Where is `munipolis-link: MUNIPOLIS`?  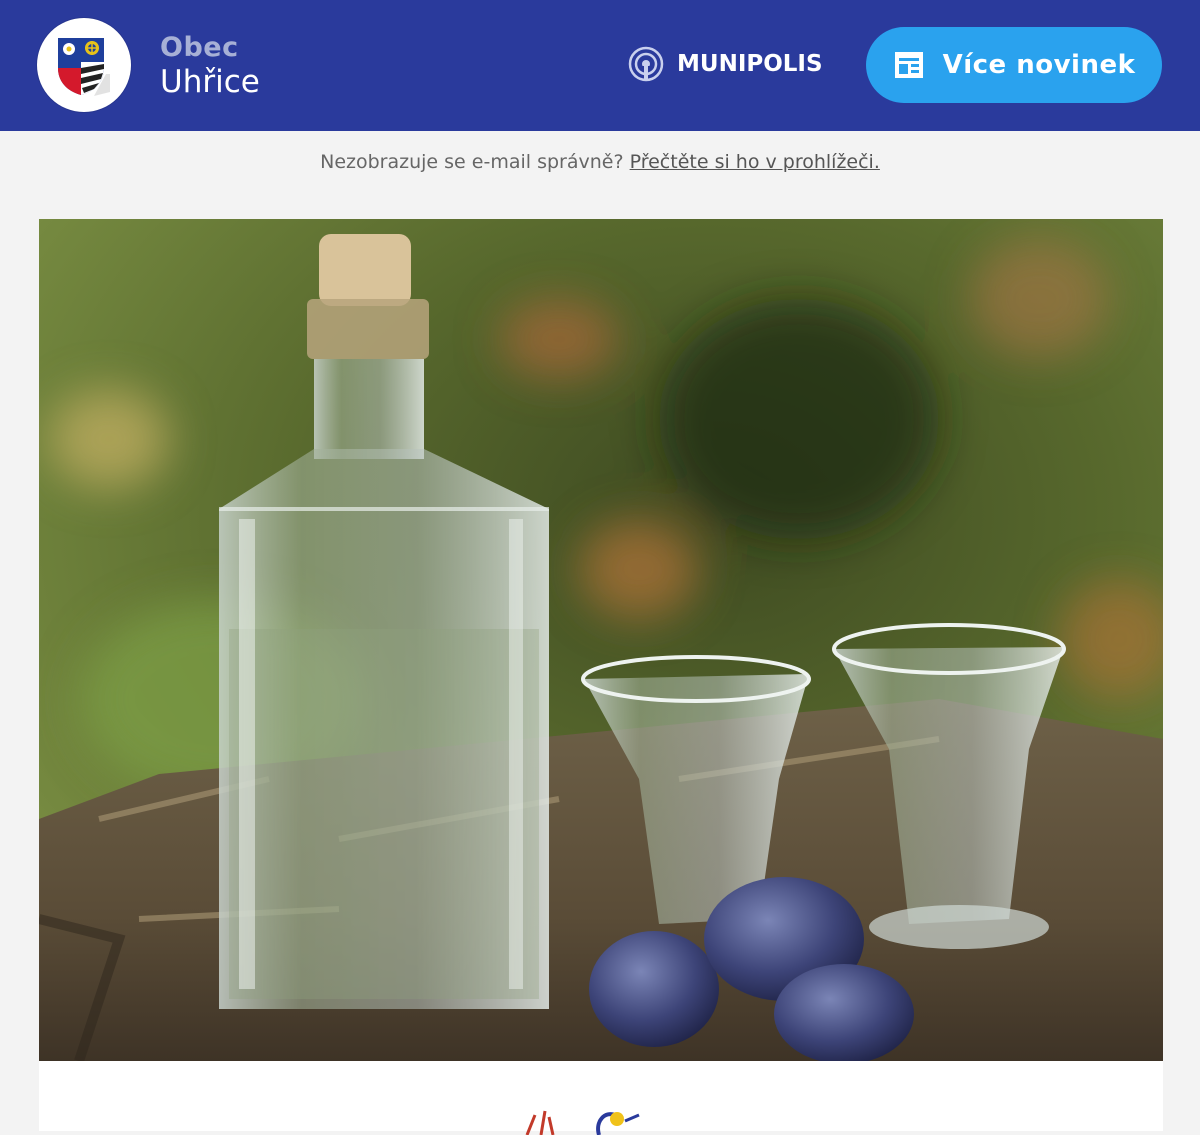 munipolis-link: MUNIPOLIS is located at coordinates (725, 64).